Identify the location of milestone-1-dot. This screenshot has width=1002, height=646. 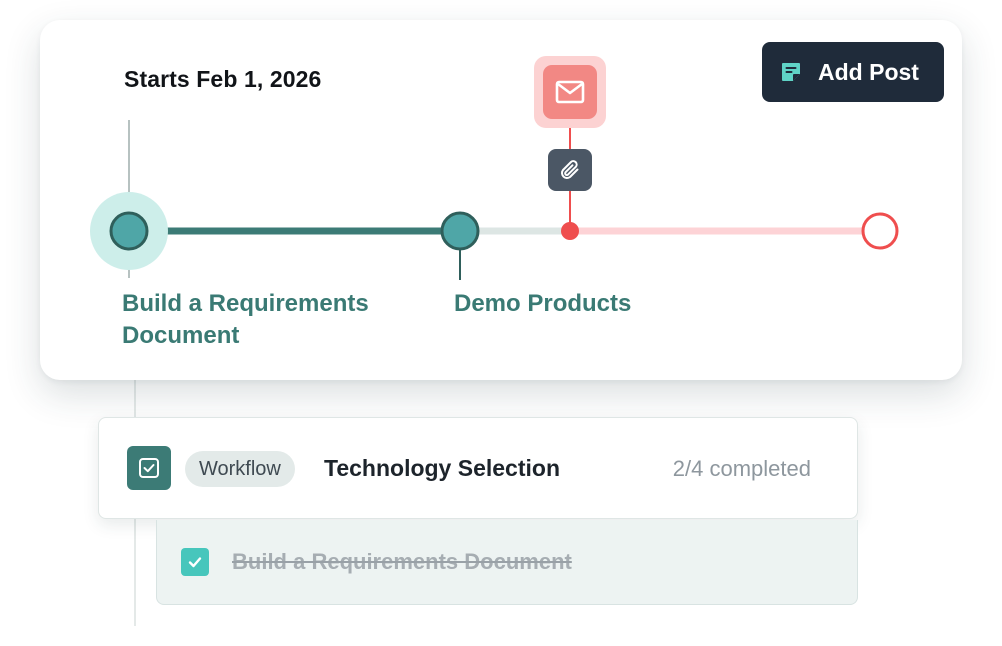
(129, 231).